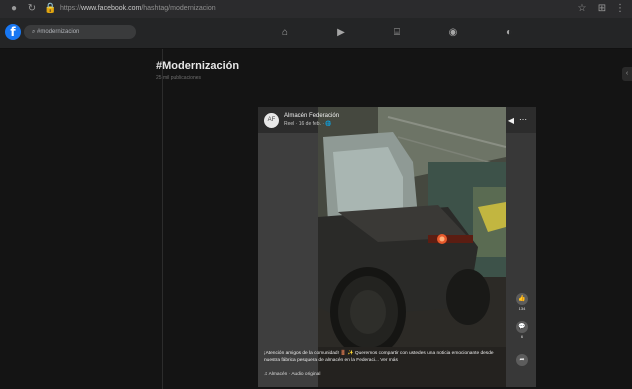  What do you see at coordinates (521, 260) in the screenshot?
I see `video-letterbox-right` at bounding box center [521, 260].